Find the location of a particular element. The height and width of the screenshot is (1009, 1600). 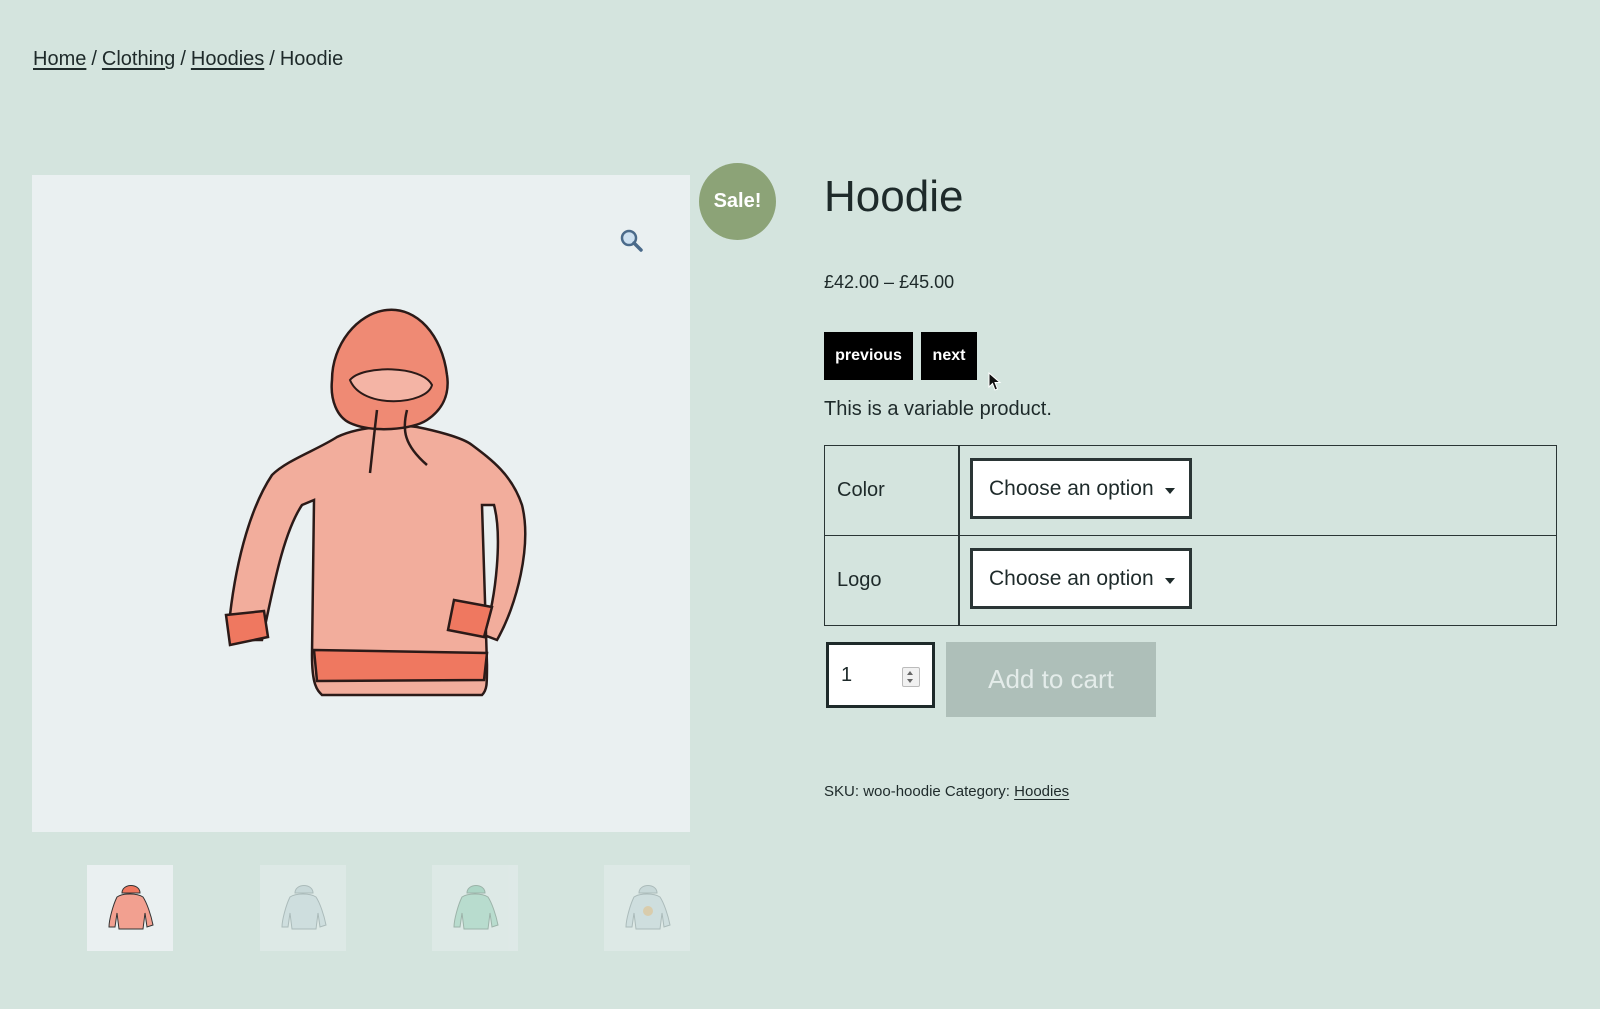

hoodie-red-thumbnail-image is located at coordinates (131, 907).